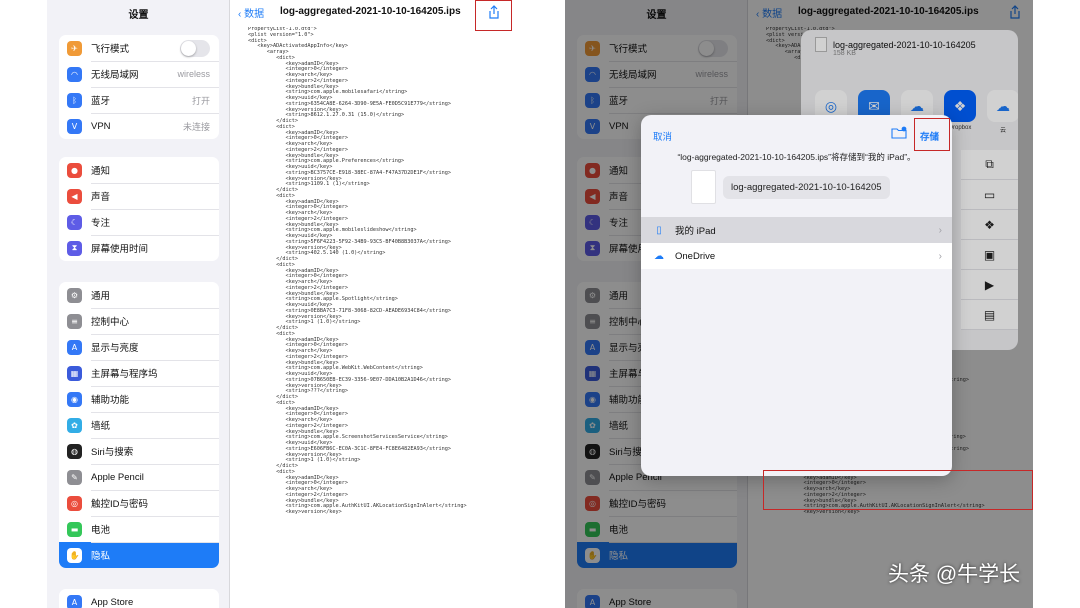  I want to click on settings-row-airplane: ✈ 飞行模式, so click(139, 48).